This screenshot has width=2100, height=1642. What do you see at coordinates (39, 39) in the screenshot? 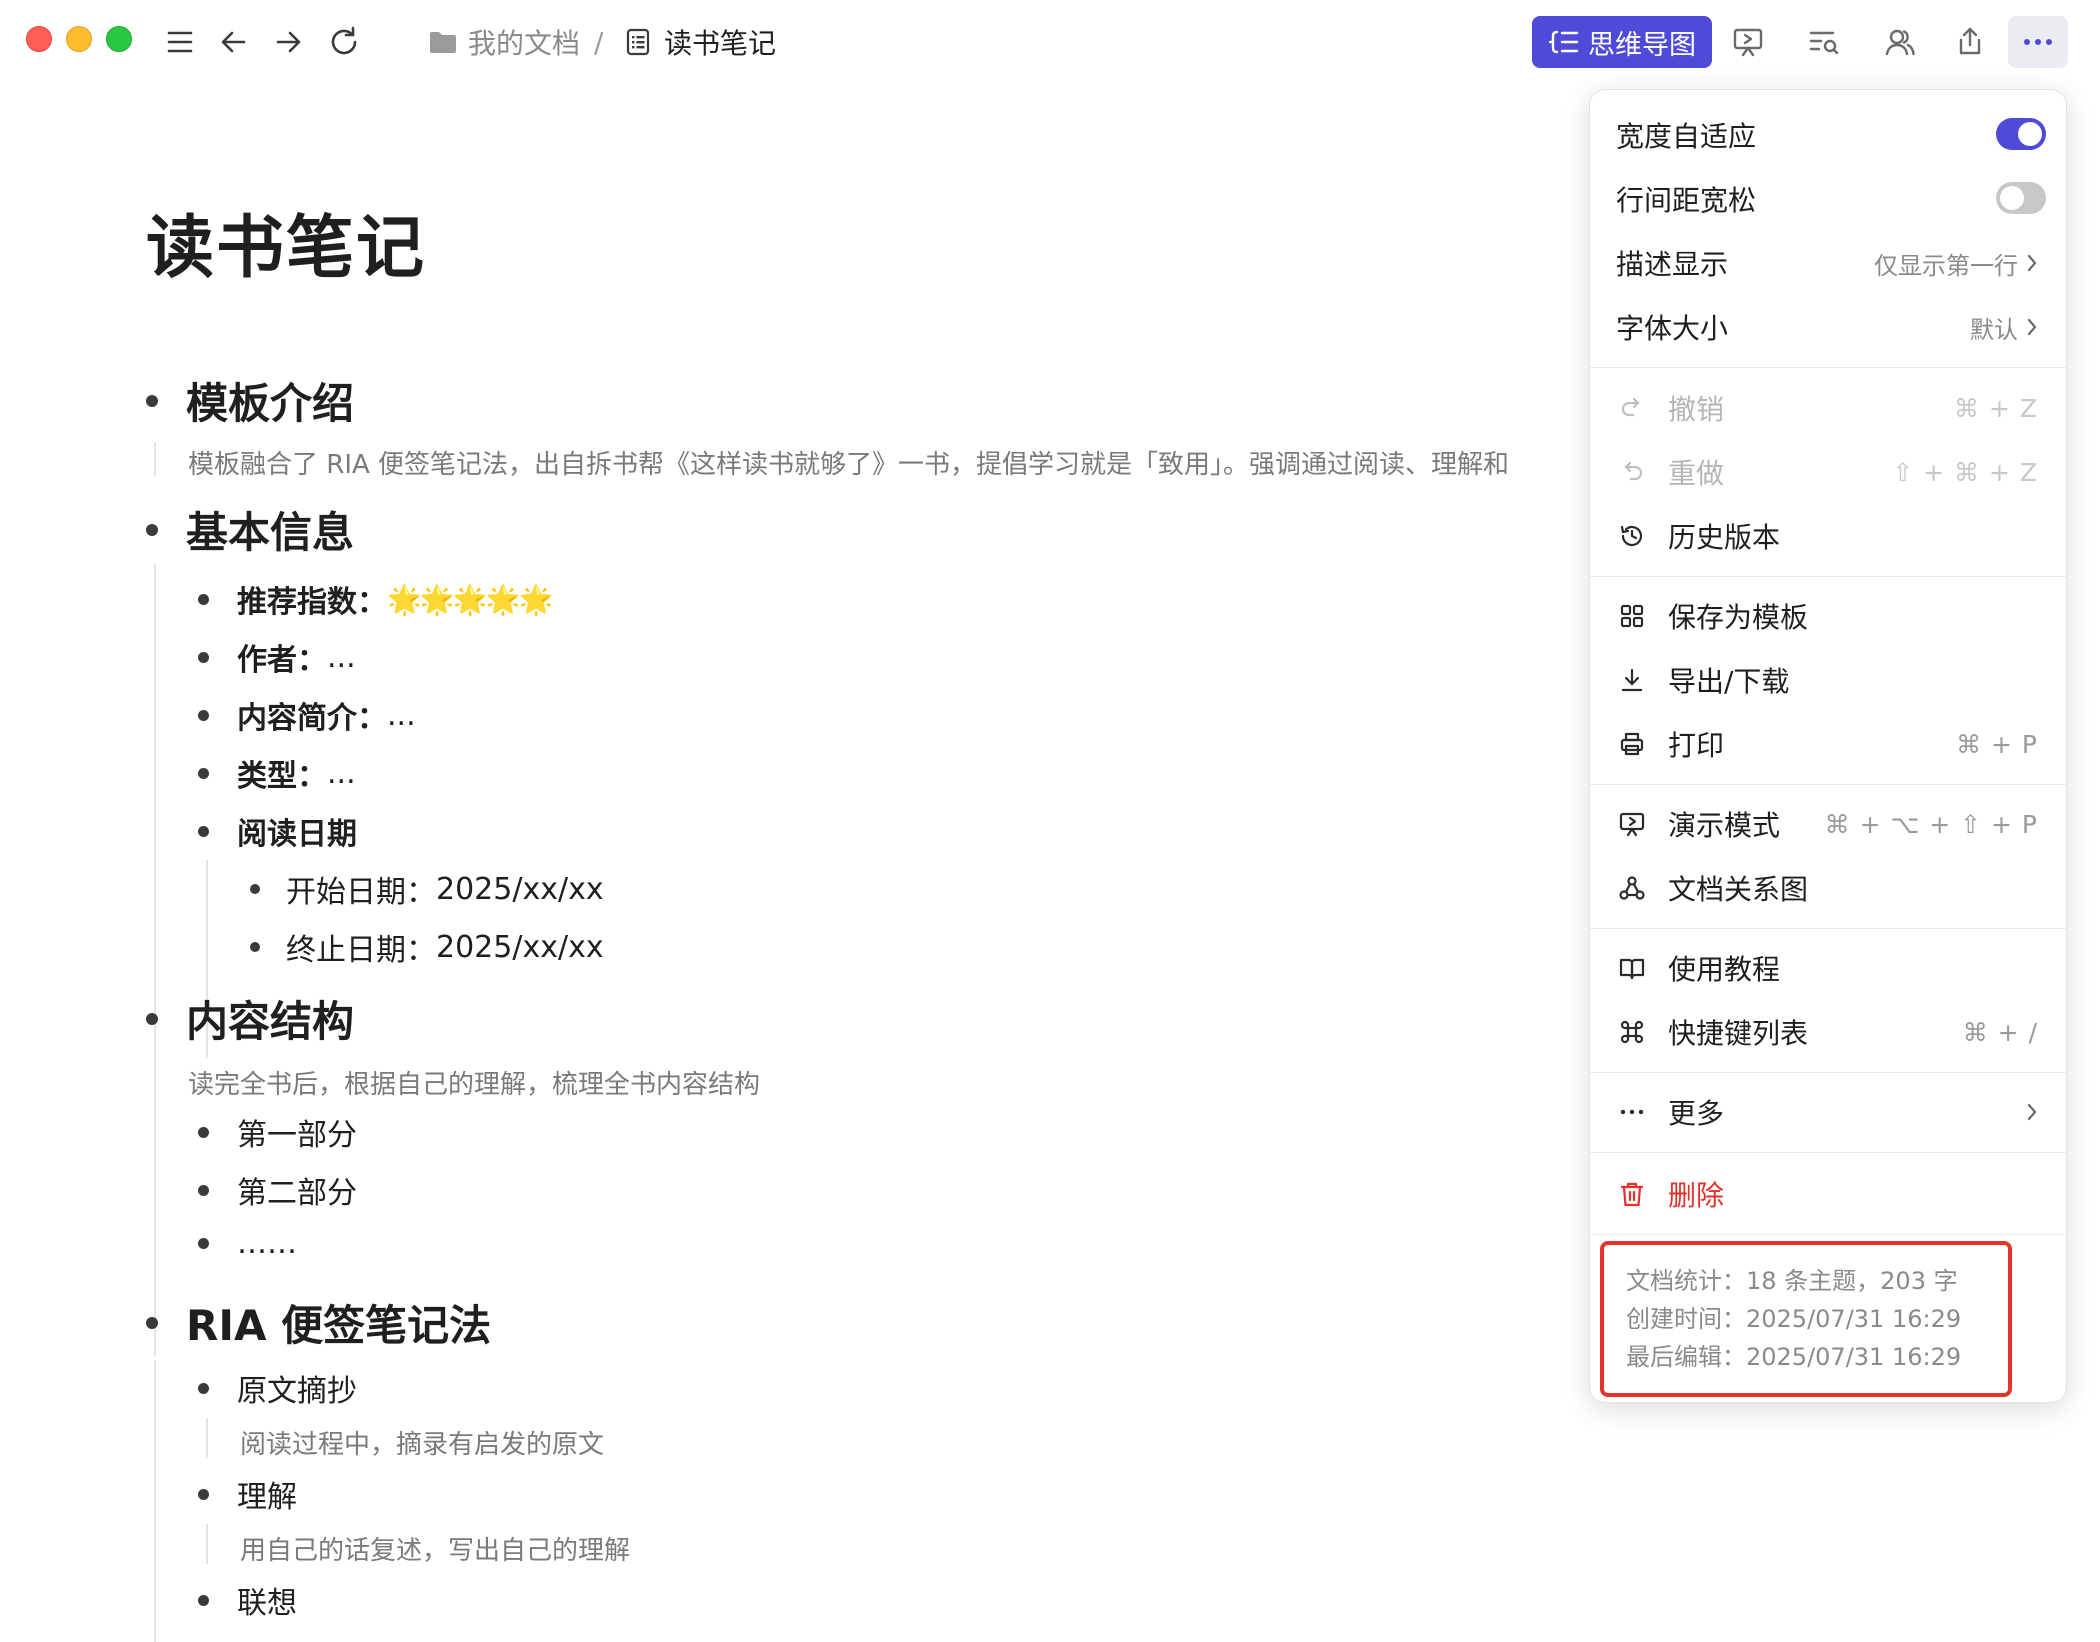
I see `window-close-button` at bounding box center [39, 39].